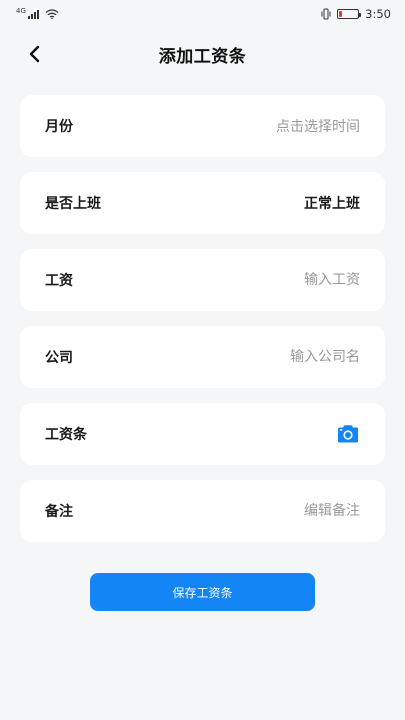 The width and height of the screenshot is (405, 720). Describe the element at coordinates (21, 11) in the screenshot. I see `network-type: 4G` at that location.